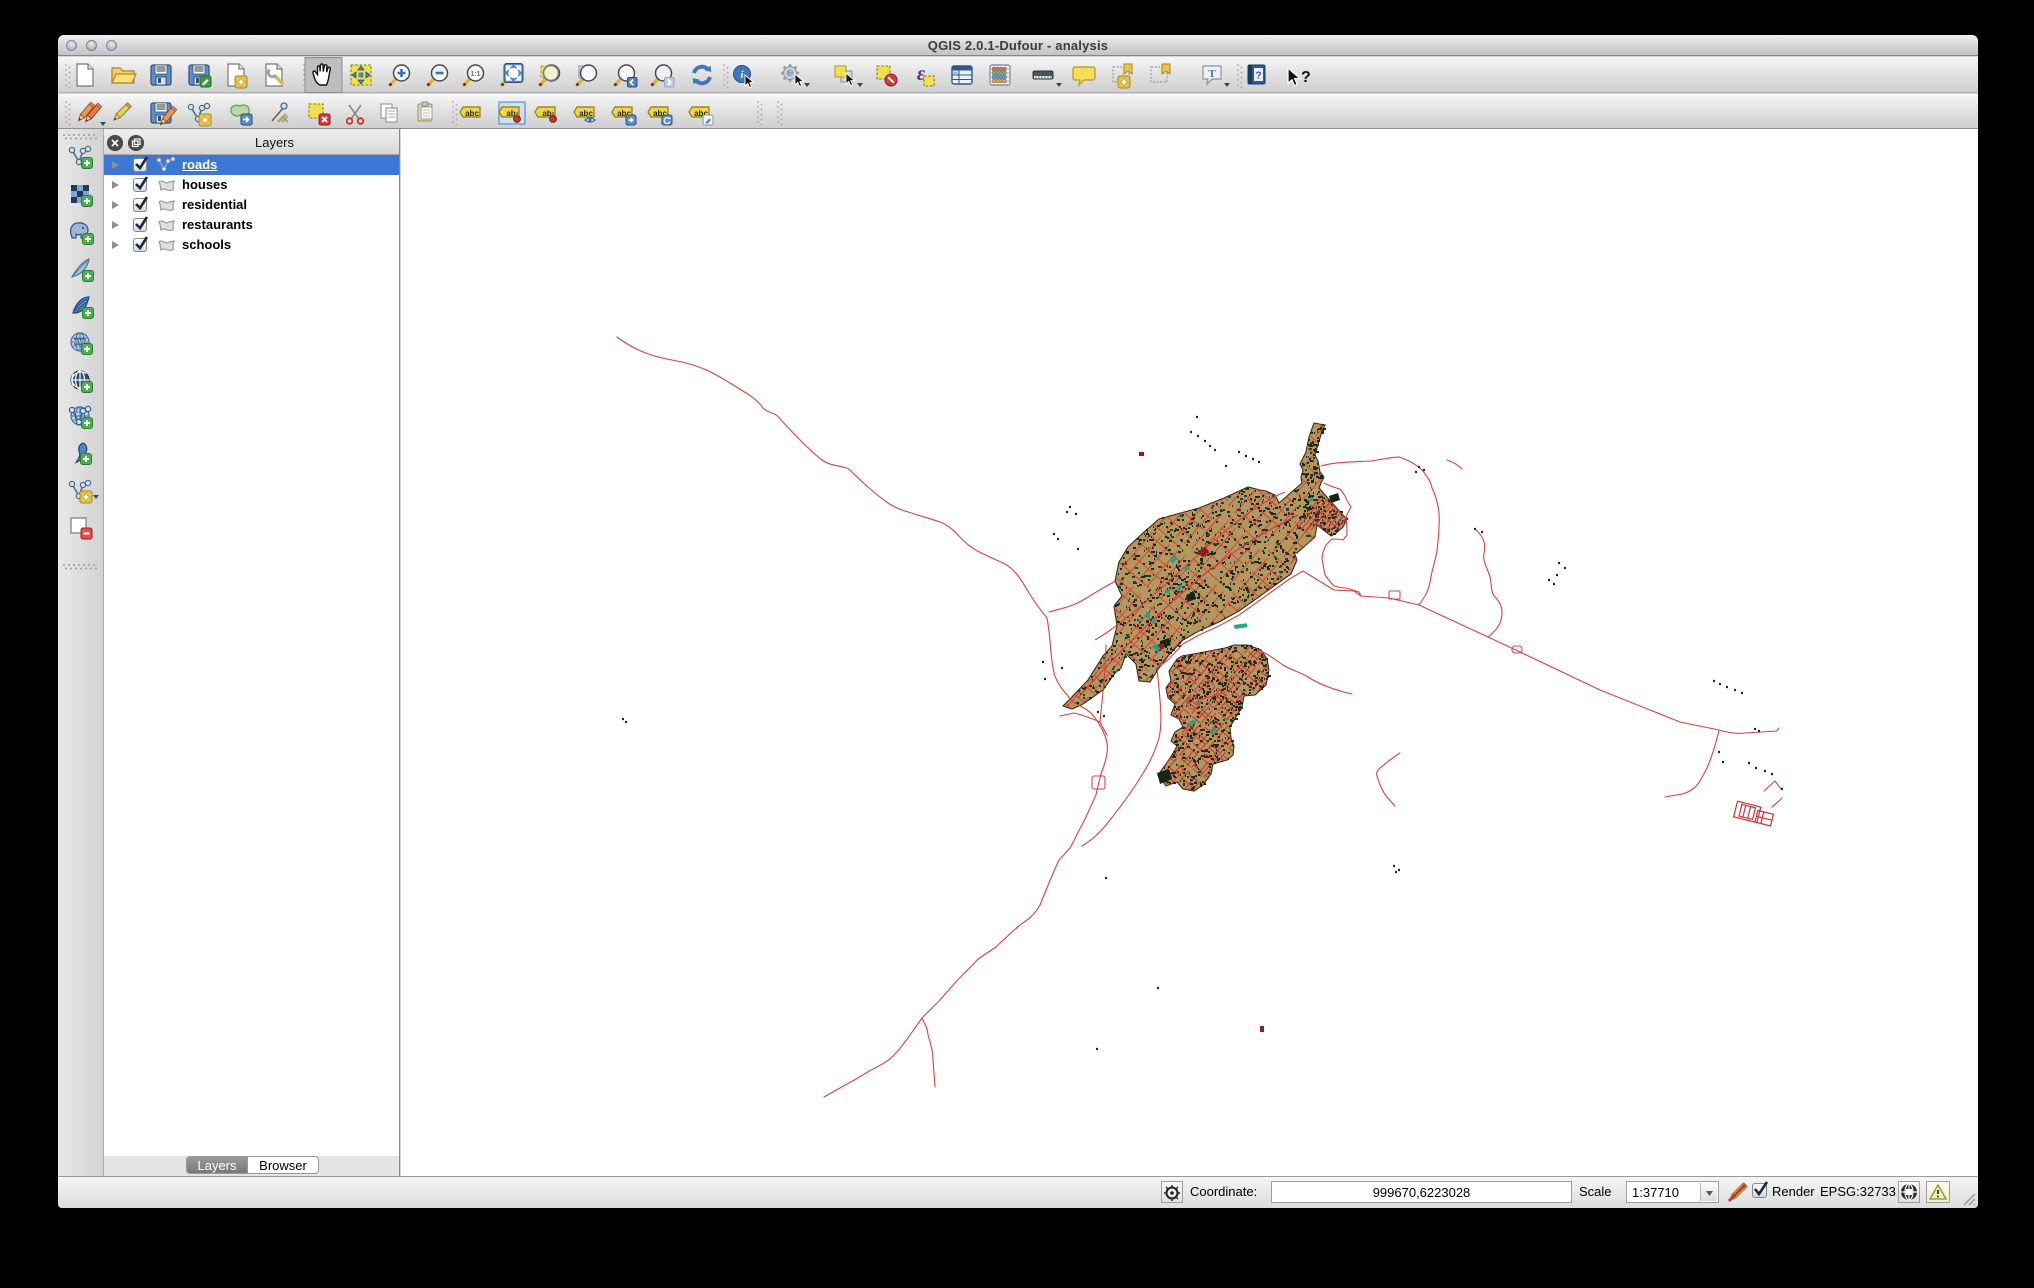 The width and height of the screenshot is (2034, 1288). Describe the element at coordinates (1212, 74) in the screenshot. I see `svg-text: T` at that location.